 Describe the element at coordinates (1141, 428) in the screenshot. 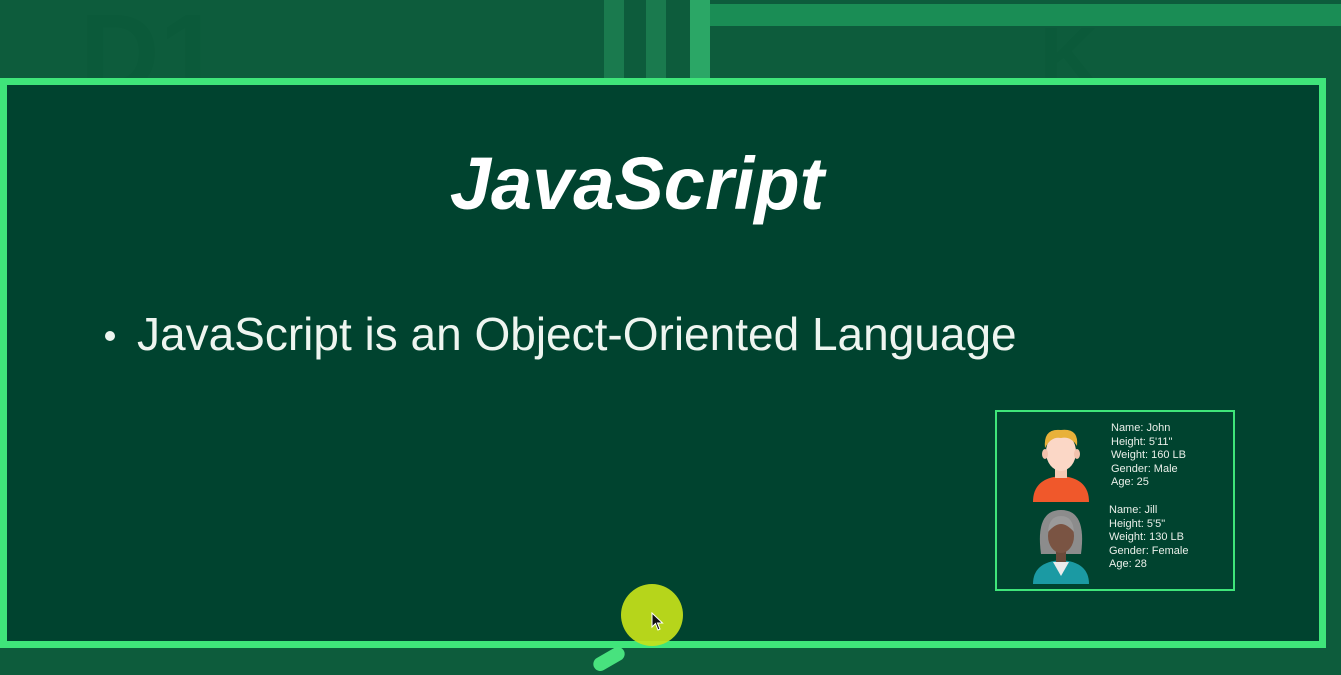

I see `property-name: Name: John` at that location.